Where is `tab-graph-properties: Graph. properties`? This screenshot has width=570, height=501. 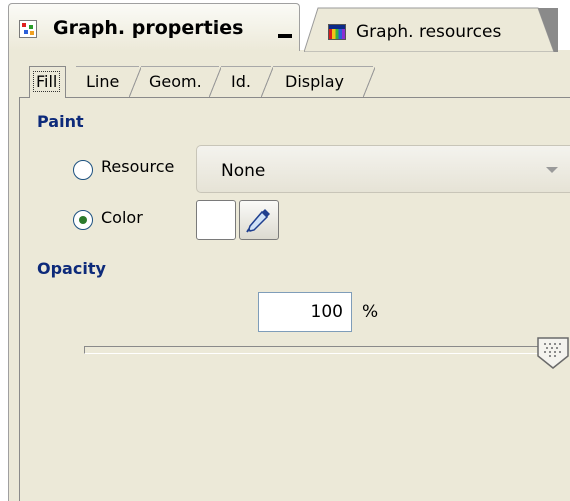
tab-graph-properties: Graph. properties is located at coordinates (154, 27).